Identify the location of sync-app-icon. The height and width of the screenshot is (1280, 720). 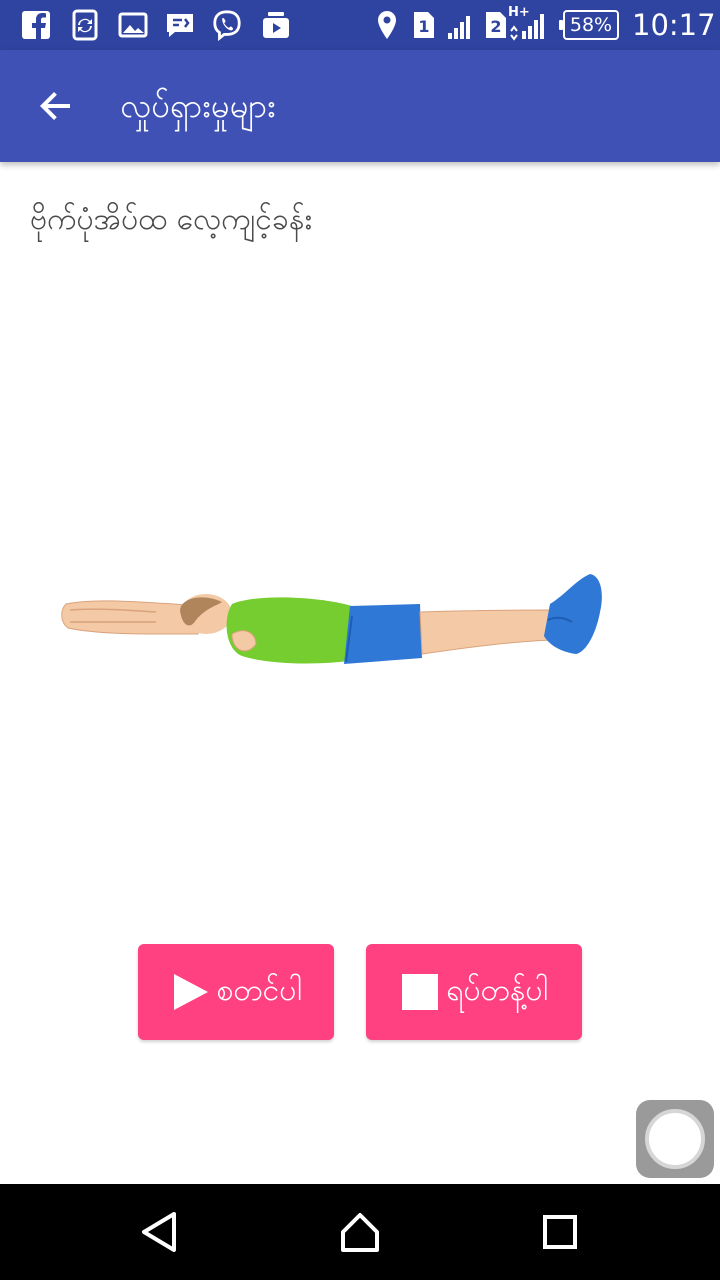
(85, 25).